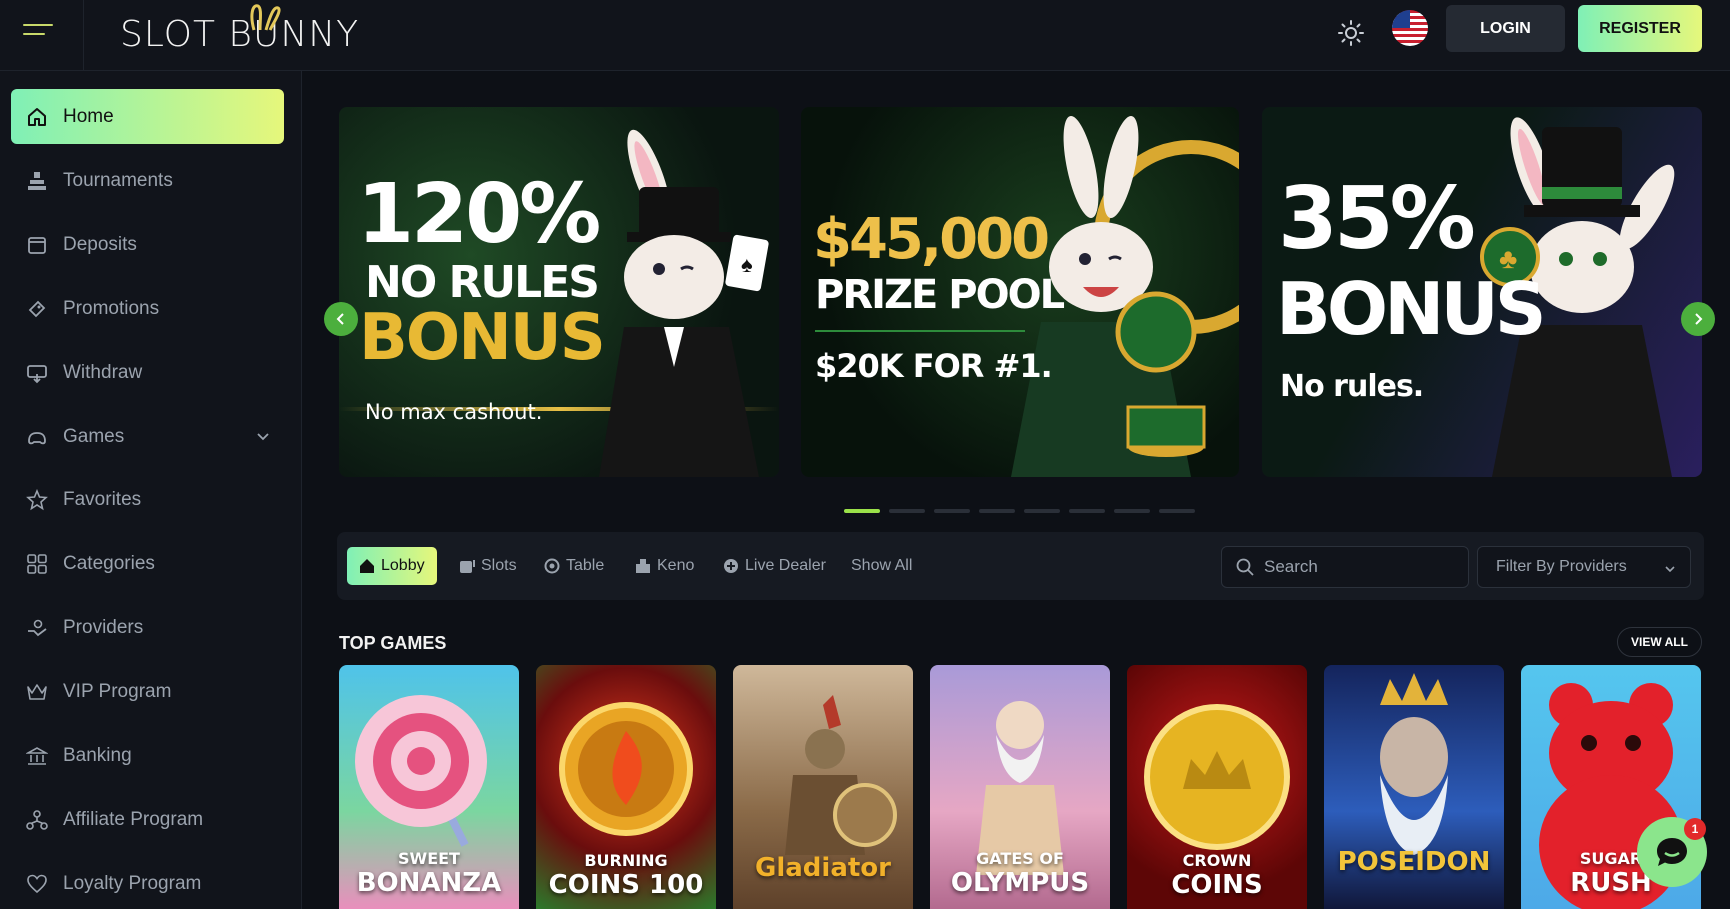 The image size is (1730, 909). What do you see at coordinates (37, 884) in the screenshot?
I see `heart-icon` at bounding box center [37, 884].